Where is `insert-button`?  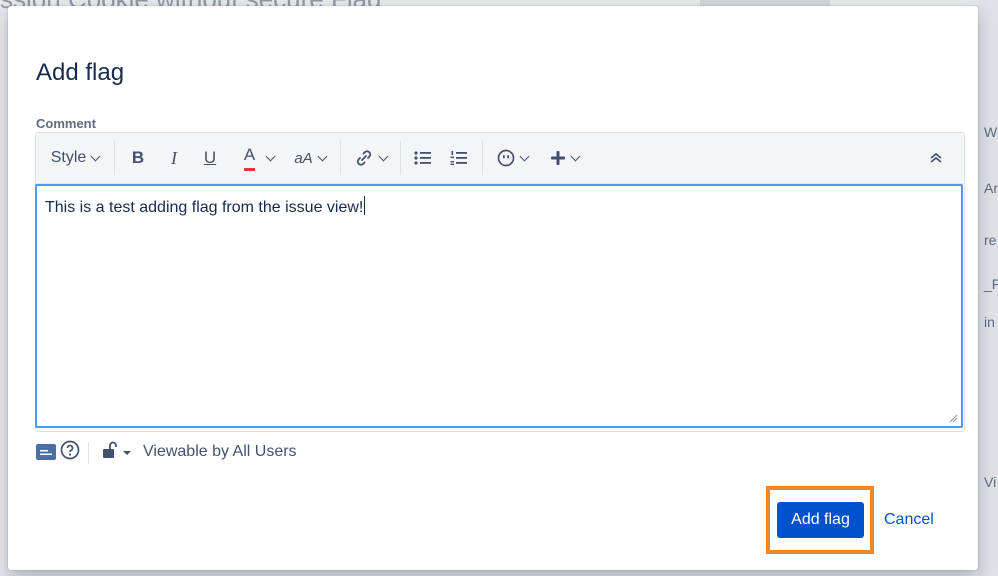
insert-button is located at coordinates (564, 158).